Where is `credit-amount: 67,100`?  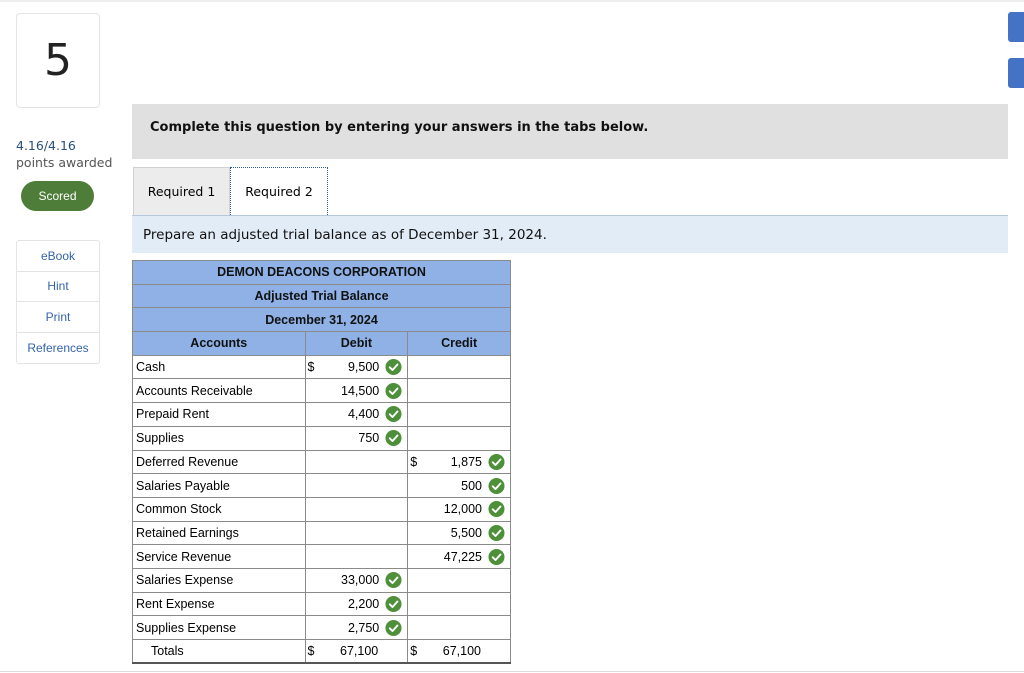
credit-amount: 67,100 is located at coordinates (462, 651).